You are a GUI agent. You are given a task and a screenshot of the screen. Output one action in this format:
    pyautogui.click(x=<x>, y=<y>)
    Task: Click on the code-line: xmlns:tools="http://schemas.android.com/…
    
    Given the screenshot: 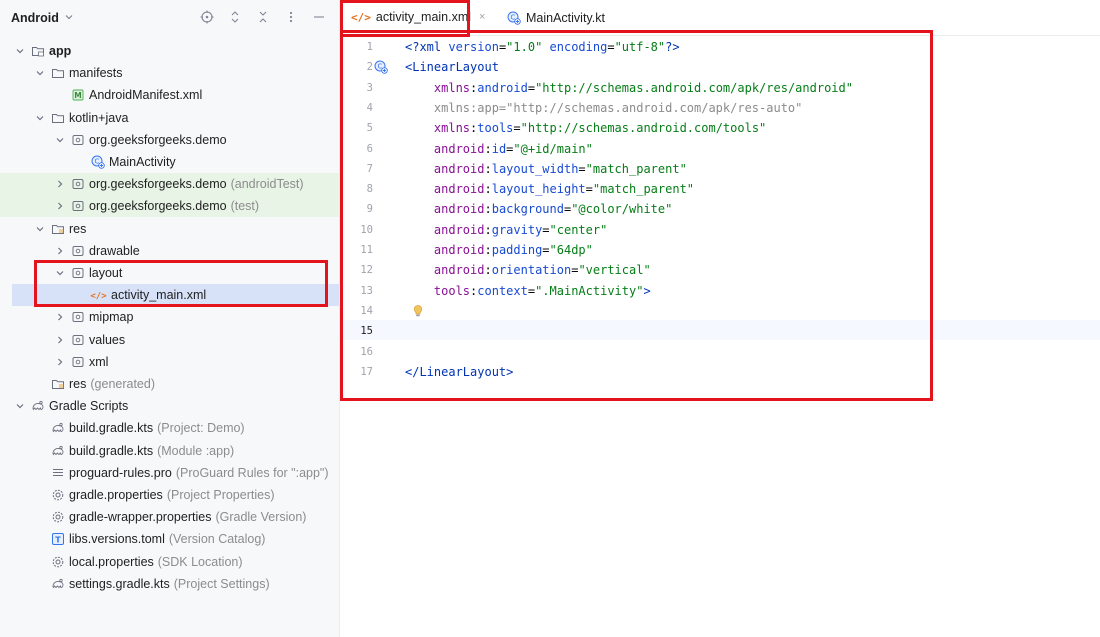 What is the action you would take?
    pyautogui.click(x=585, y=128)
    